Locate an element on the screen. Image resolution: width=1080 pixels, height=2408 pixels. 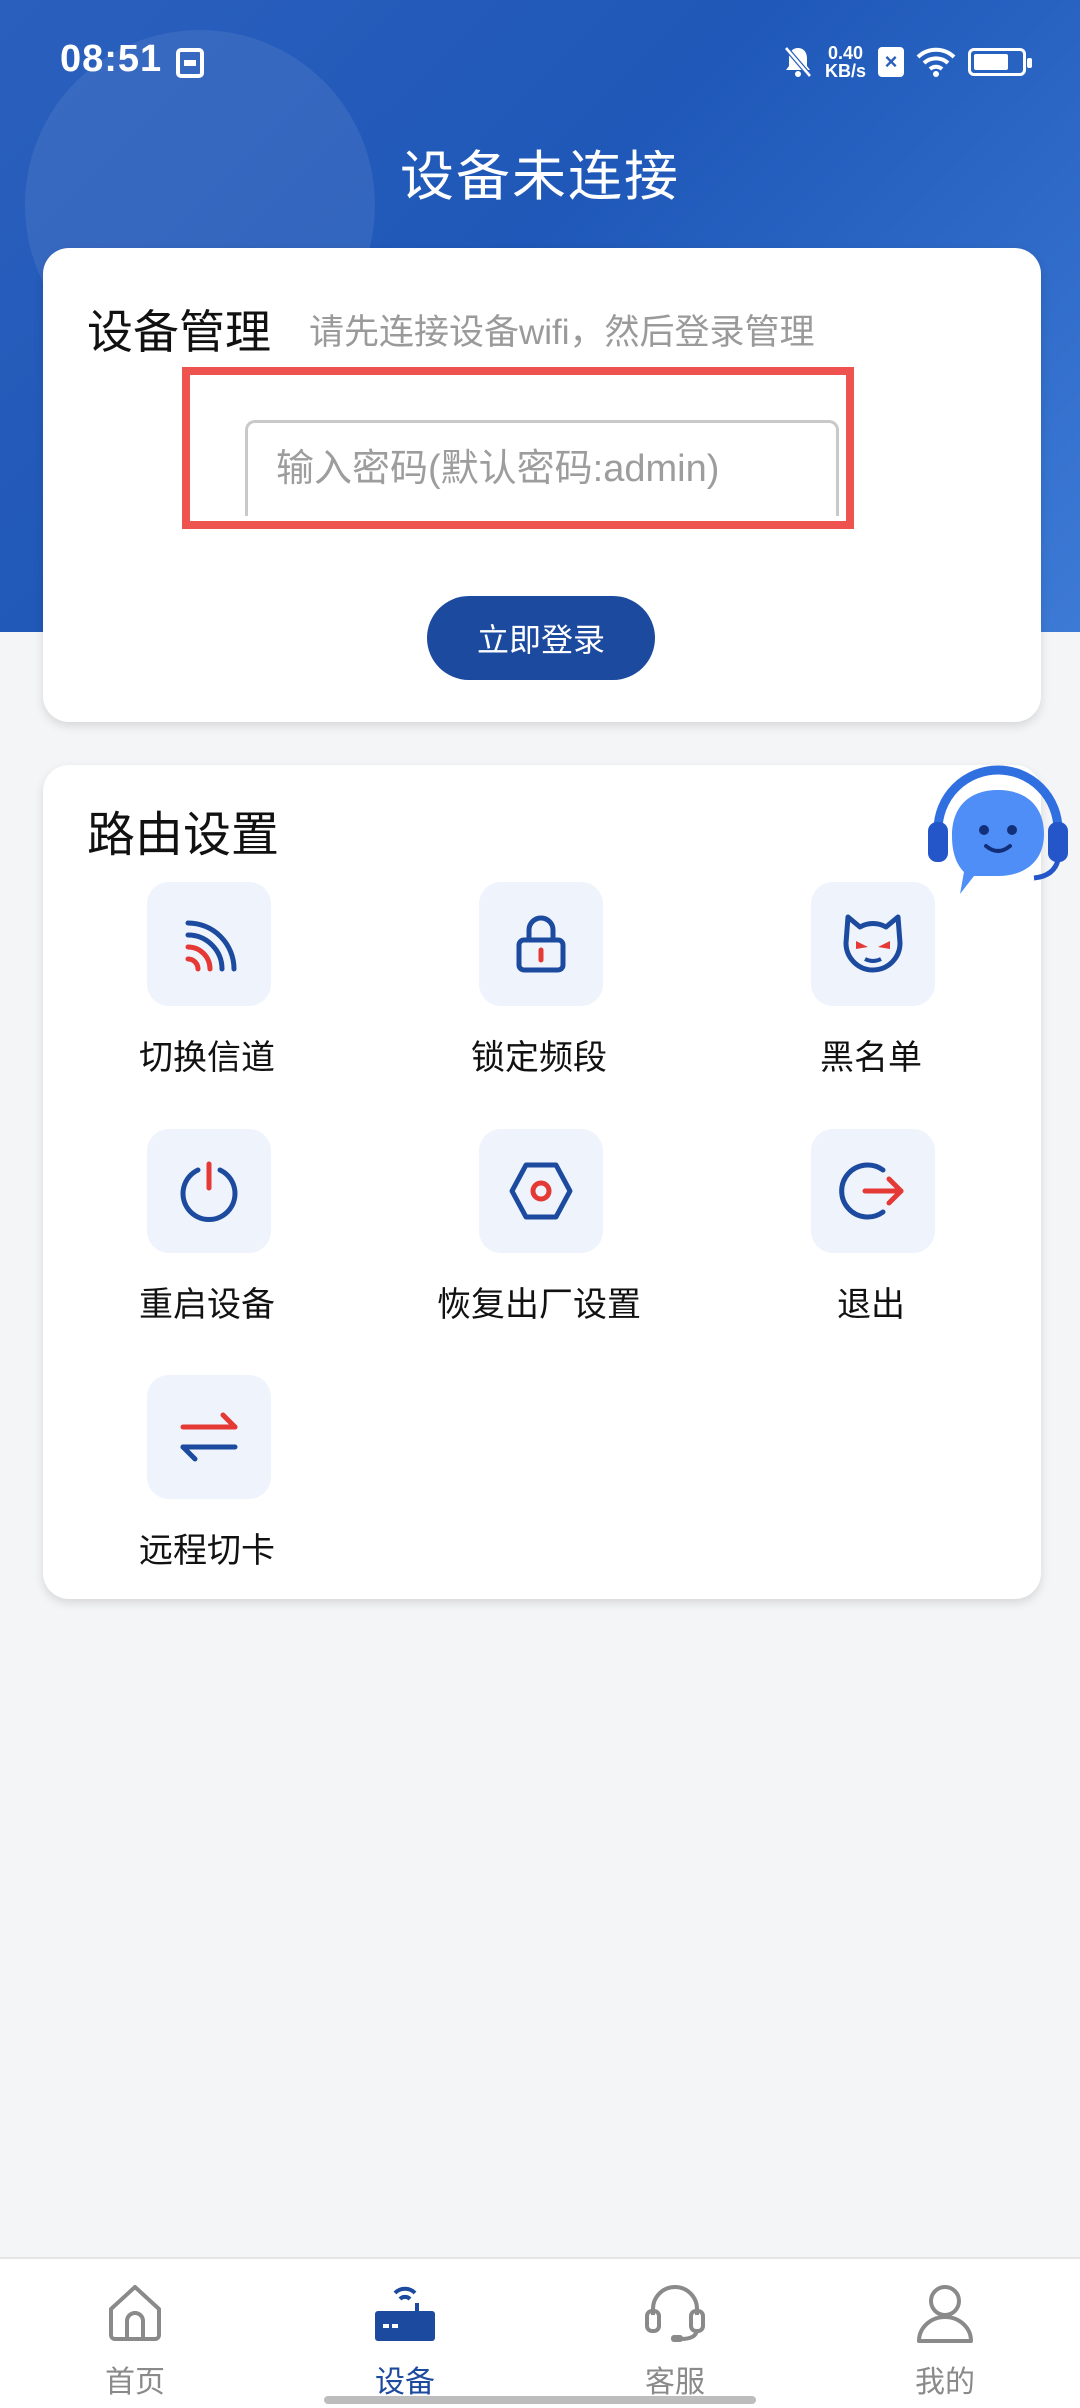
connect-hint: 请先连接设备wifi，然后登录管理 is located at coordinates (562, 332).